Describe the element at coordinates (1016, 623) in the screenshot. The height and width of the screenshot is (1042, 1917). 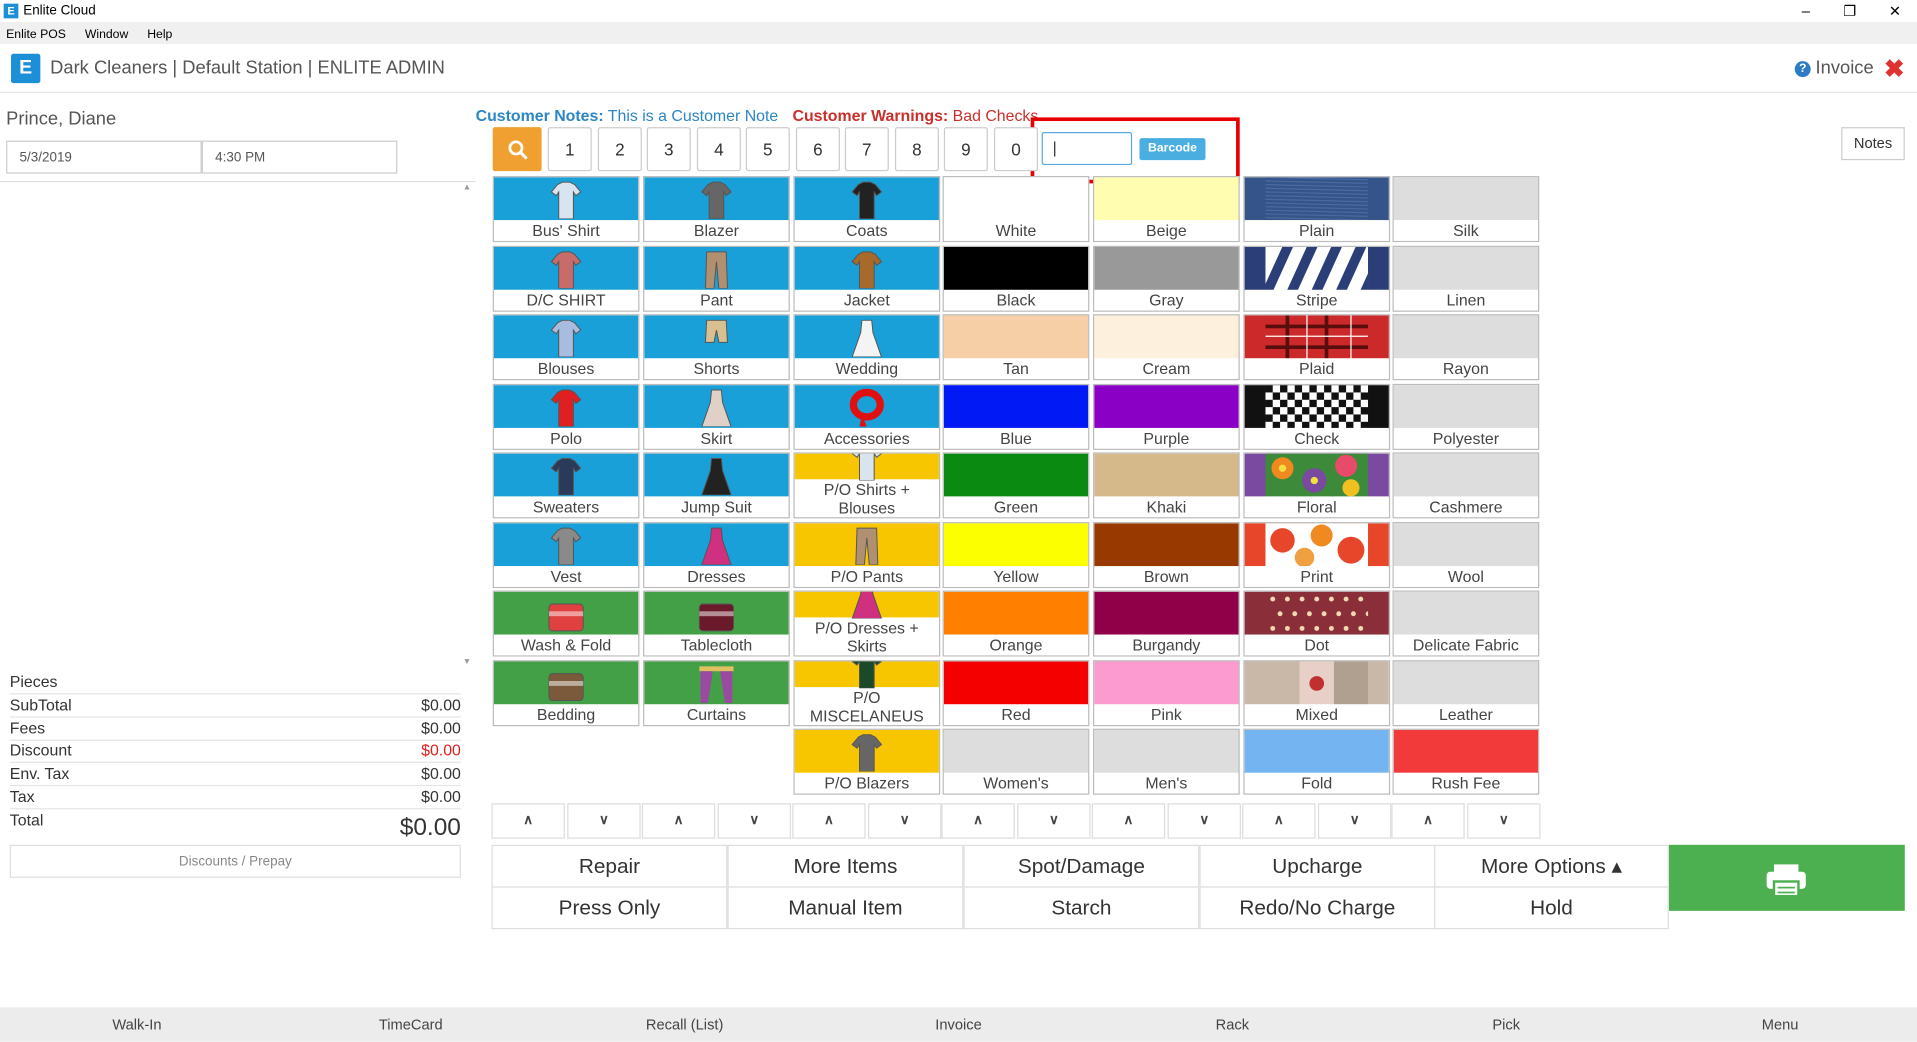
I see `item-tile-orange: Orange` at that location.